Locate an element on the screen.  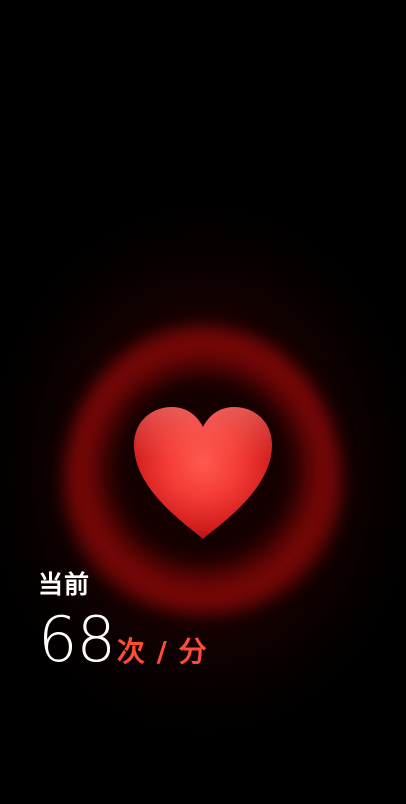
heart-rate-value: 68 is located at coordinates (77, 639).